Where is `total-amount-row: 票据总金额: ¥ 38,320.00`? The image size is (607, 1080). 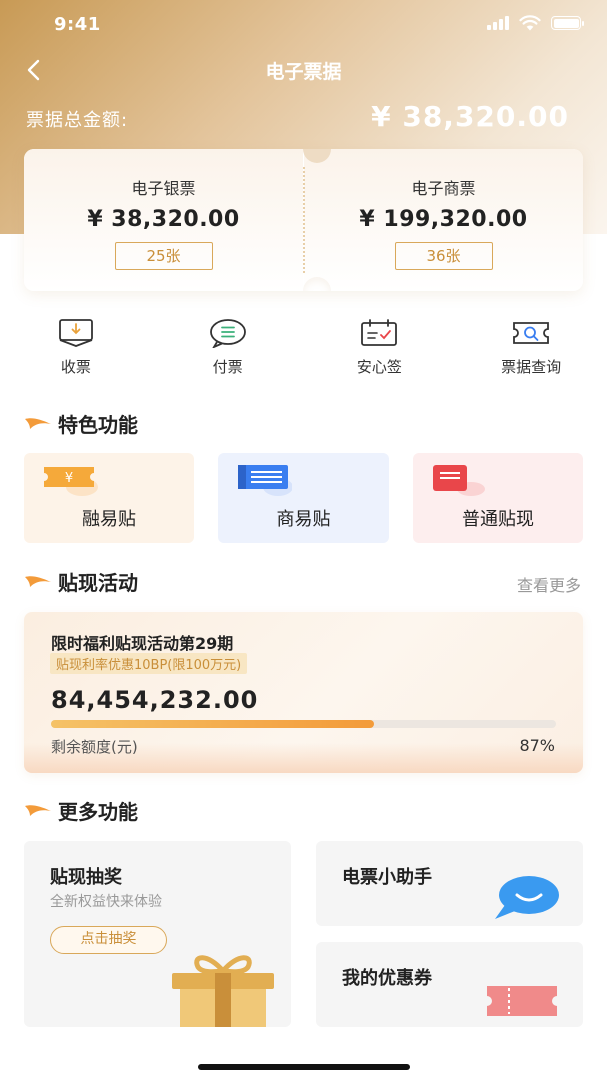 total-amount-row: 票据总金额: ¥ 38,320.00 is located at coordinates (297, 117).